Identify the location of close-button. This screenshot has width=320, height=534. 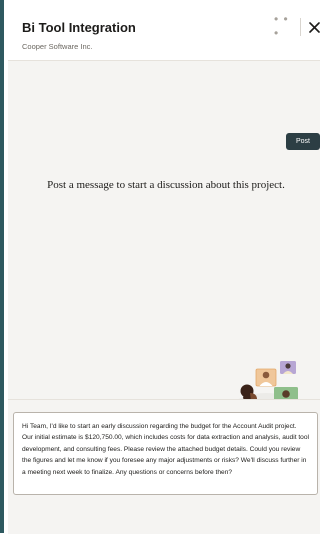
(312, 27).